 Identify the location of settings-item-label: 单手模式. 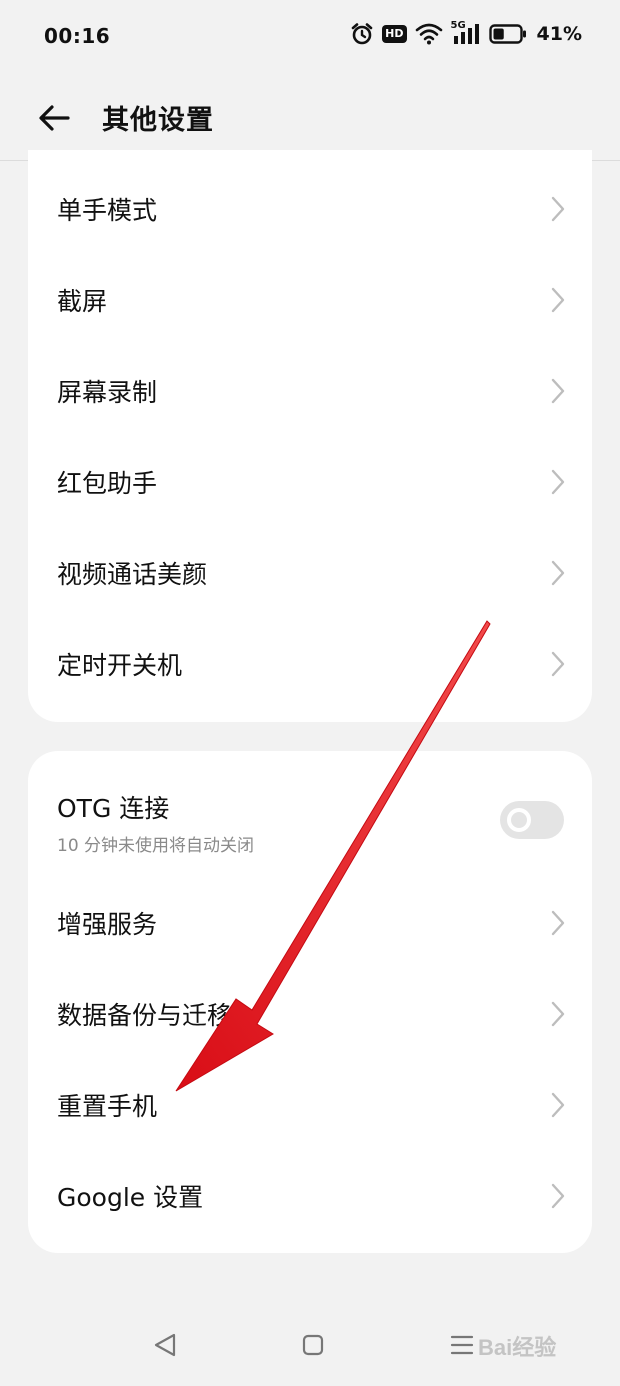
(107, 210).